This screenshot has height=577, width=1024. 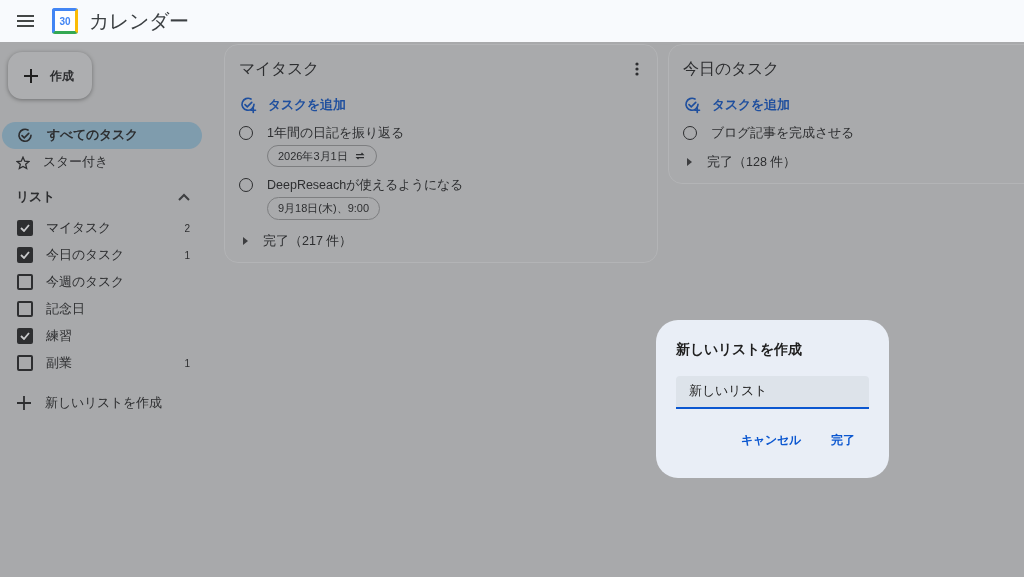 What do you see at coordinates (739, 350) in the screenshot?
I see `dialog-title: 新しいリストを作成` at bounding box center [739, 350].